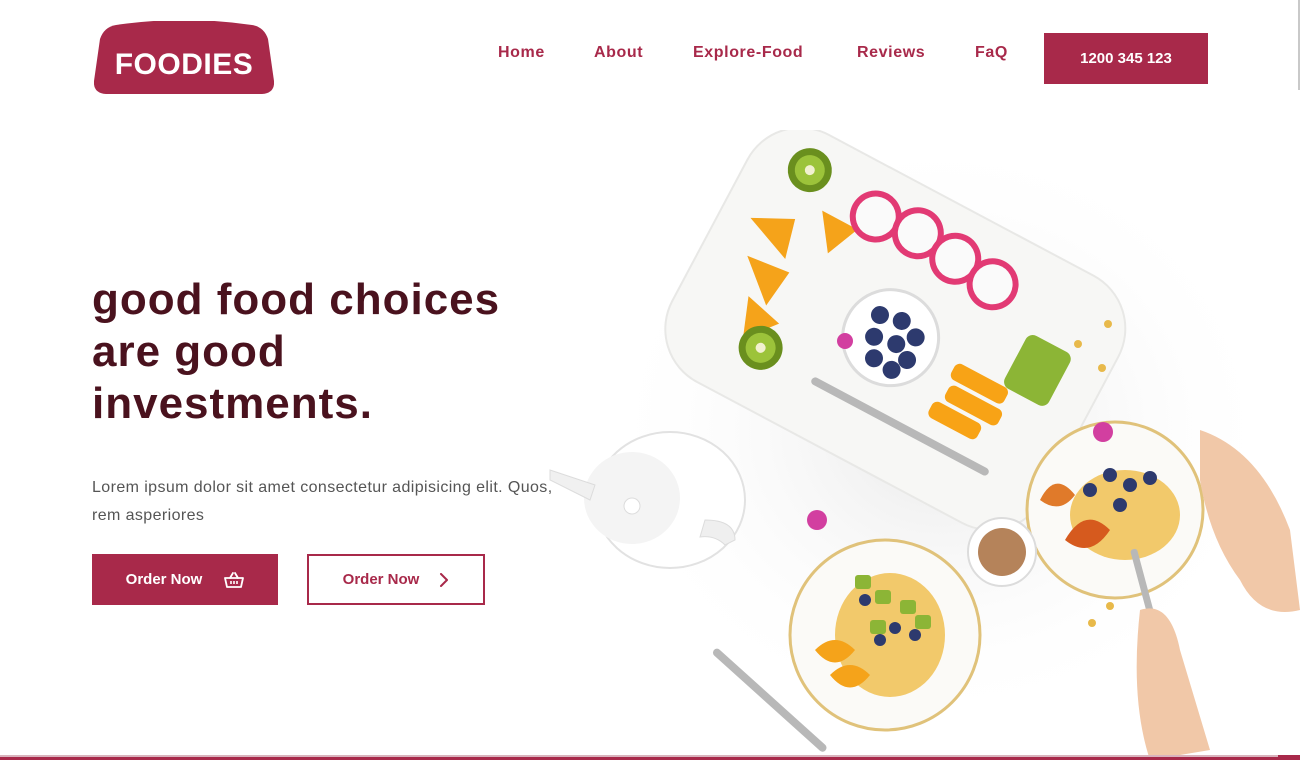  Describe the element at coordinates (164, 579) in the screenshot. I see `order-now-label: Order Now` at that location.